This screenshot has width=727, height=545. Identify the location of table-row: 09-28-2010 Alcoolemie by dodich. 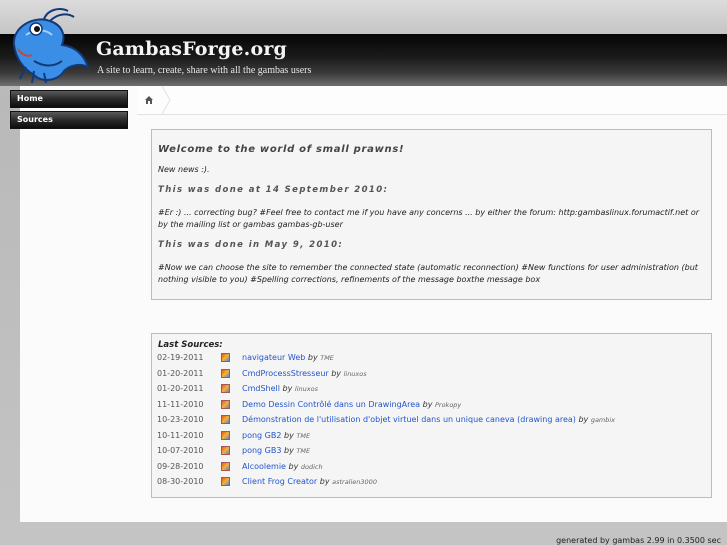
(386, 467).